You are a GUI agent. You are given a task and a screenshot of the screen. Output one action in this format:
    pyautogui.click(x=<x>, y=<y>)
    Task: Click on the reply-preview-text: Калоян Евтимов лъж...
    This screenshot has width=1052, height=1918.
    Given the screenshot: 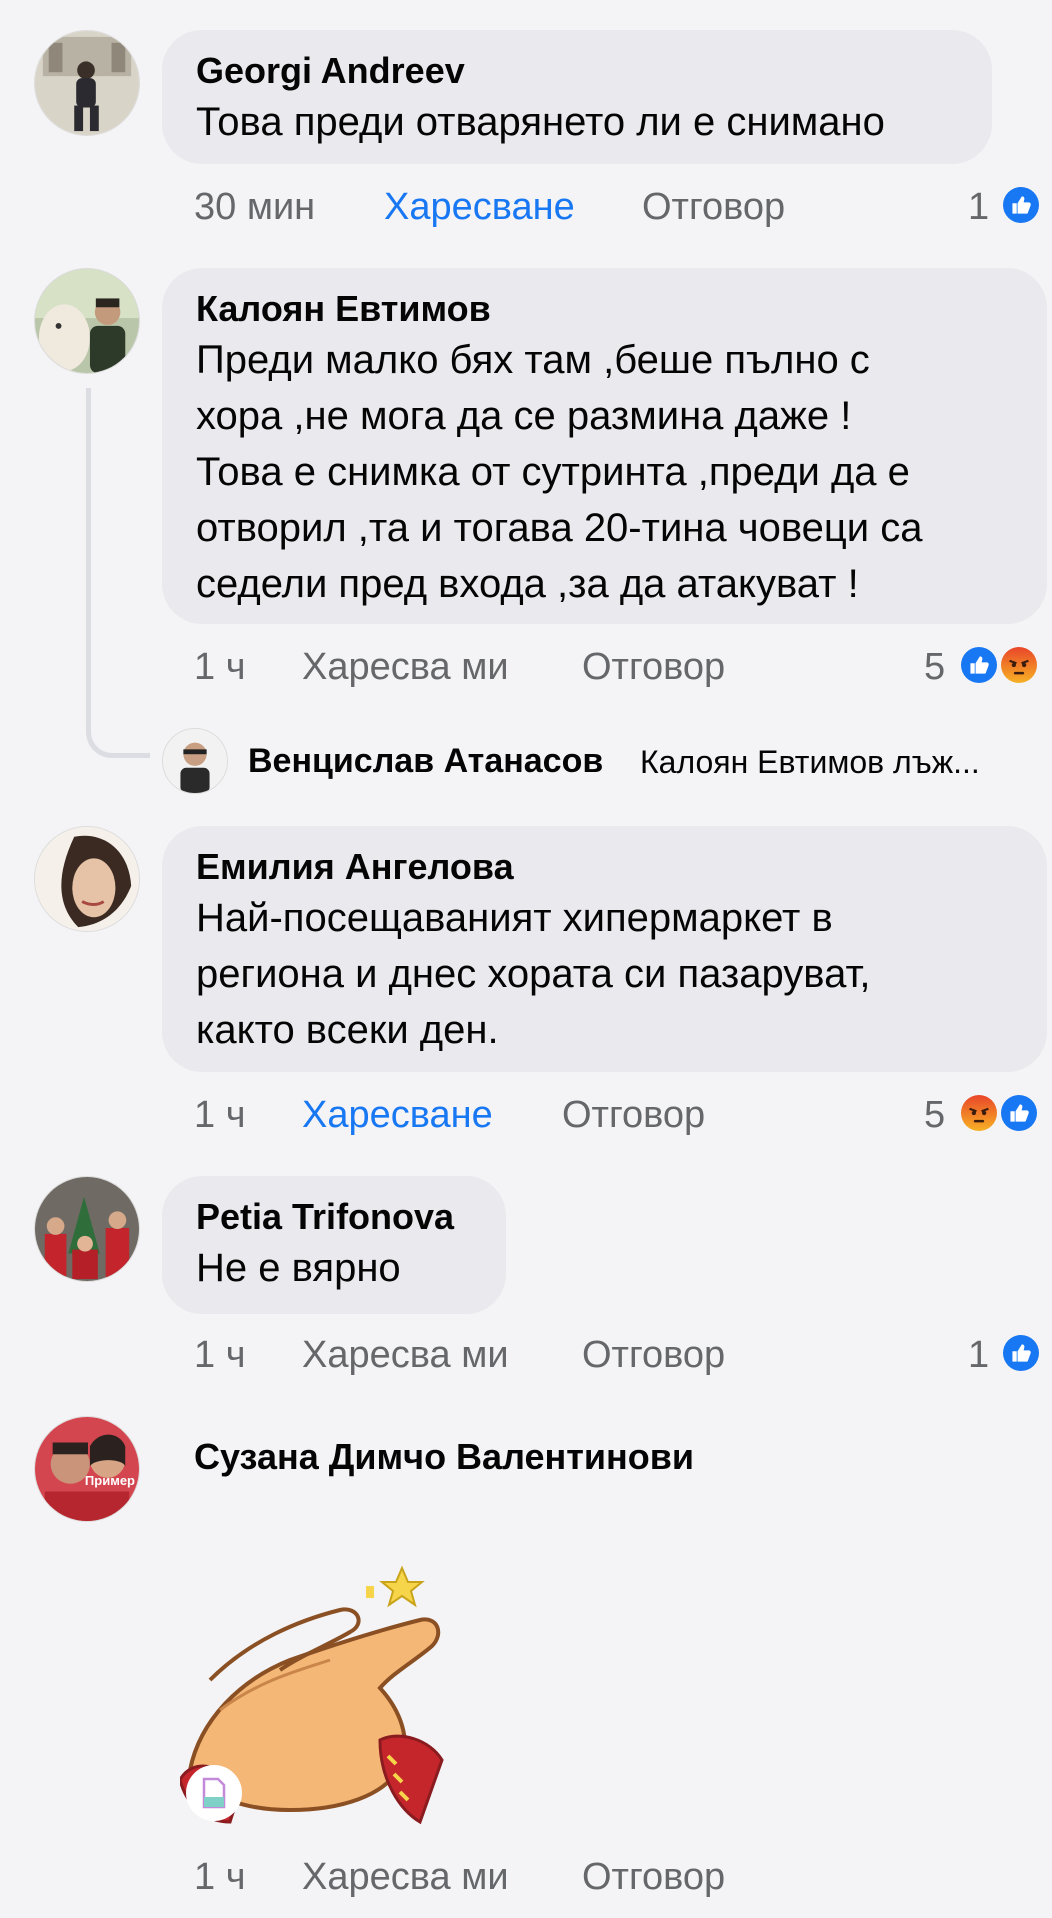 What is the action you would take?
    pyautogui.click(x=810, y=762)
    